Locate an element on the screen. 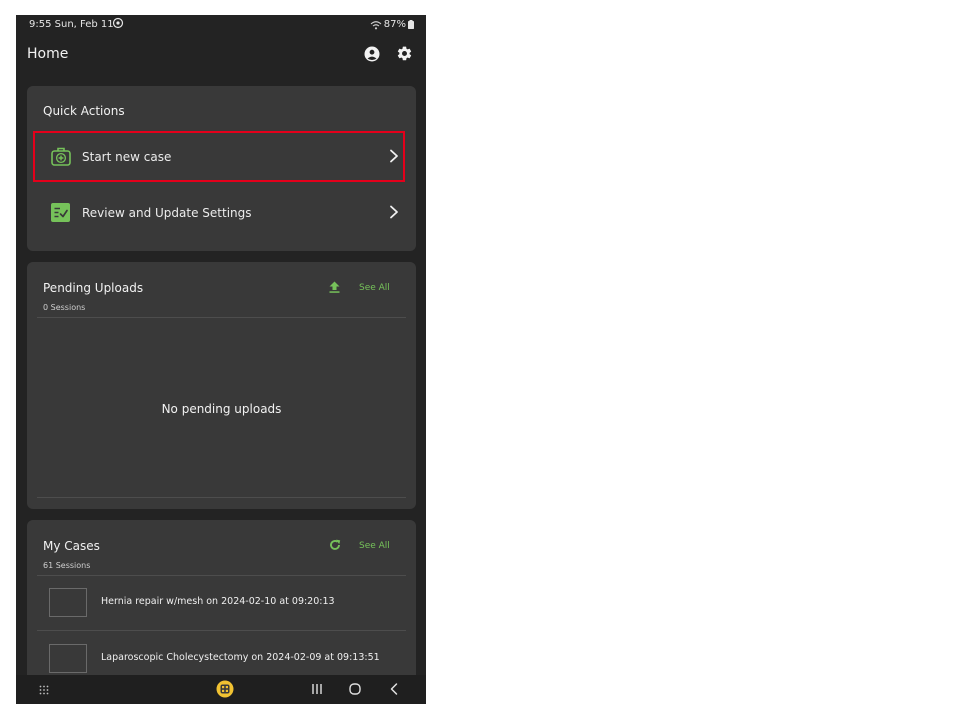 The width and height of the screenshot is (960, 720). my-cases-title: My Cases is located at coordinates (71, 546).